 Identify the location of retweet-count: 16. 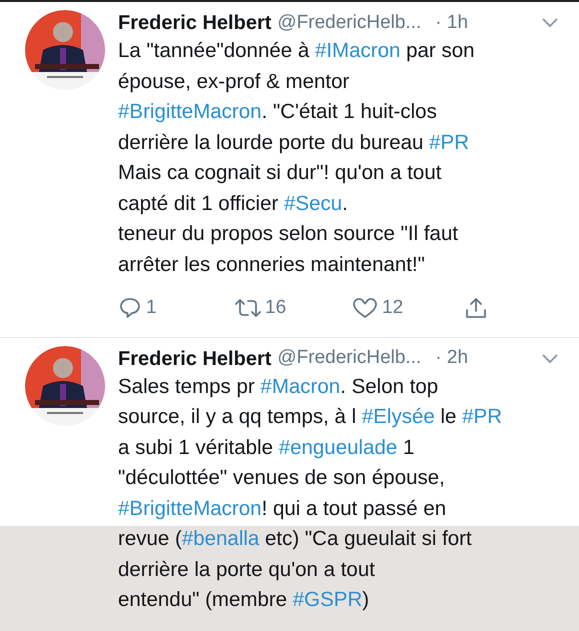
(275, 308).